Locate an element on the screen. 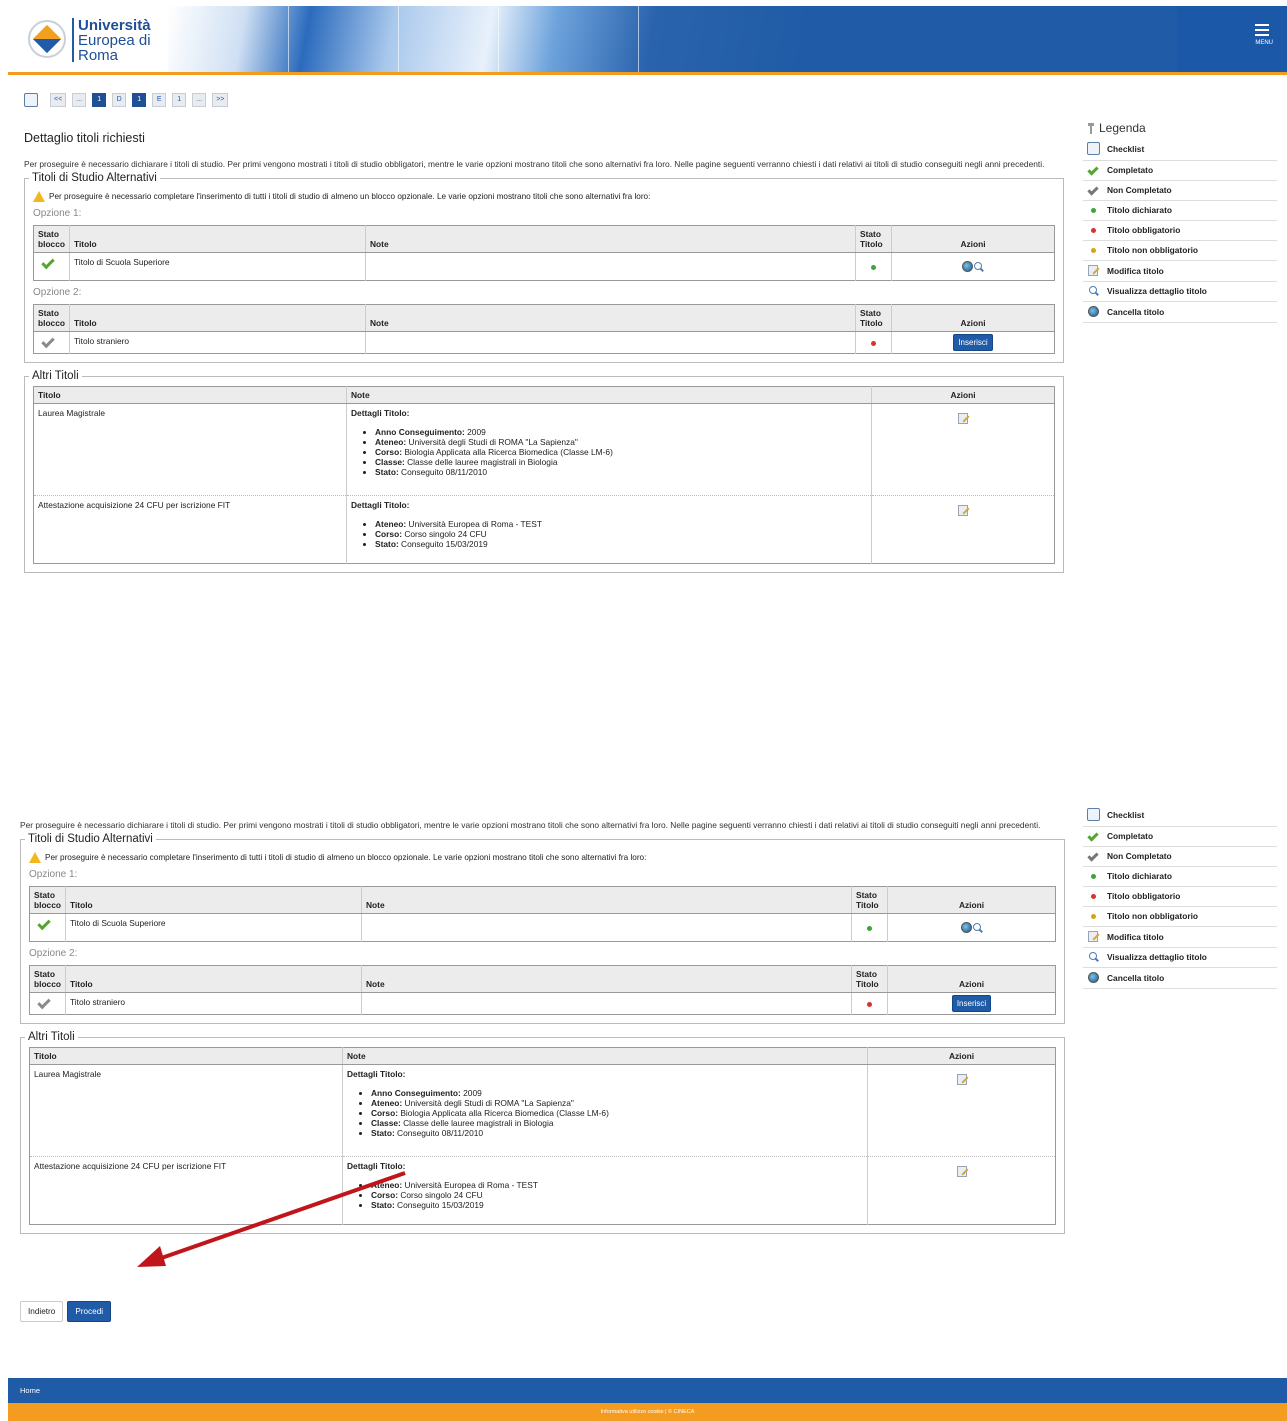  page-title: Dettaglio titoli richiesti is located at coordinates (84, 138).